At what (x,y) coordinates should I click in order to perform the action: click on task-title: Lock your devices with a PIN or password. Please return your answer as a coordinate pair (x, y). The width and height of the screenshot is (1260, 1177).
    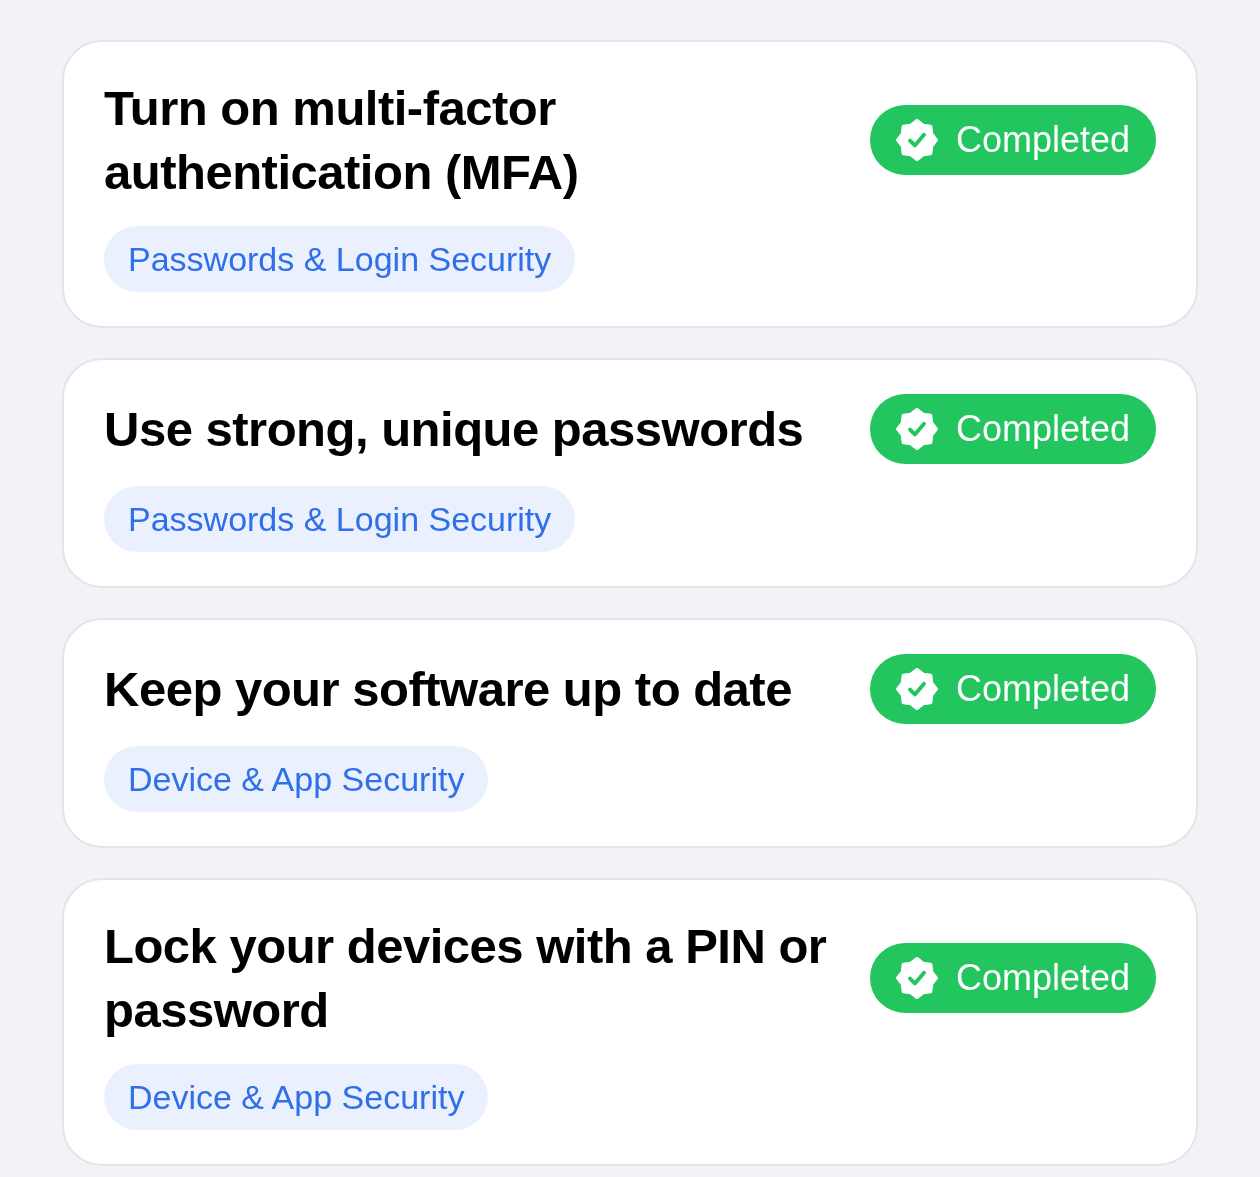
    Looking at the image, I should click on (466, 978).